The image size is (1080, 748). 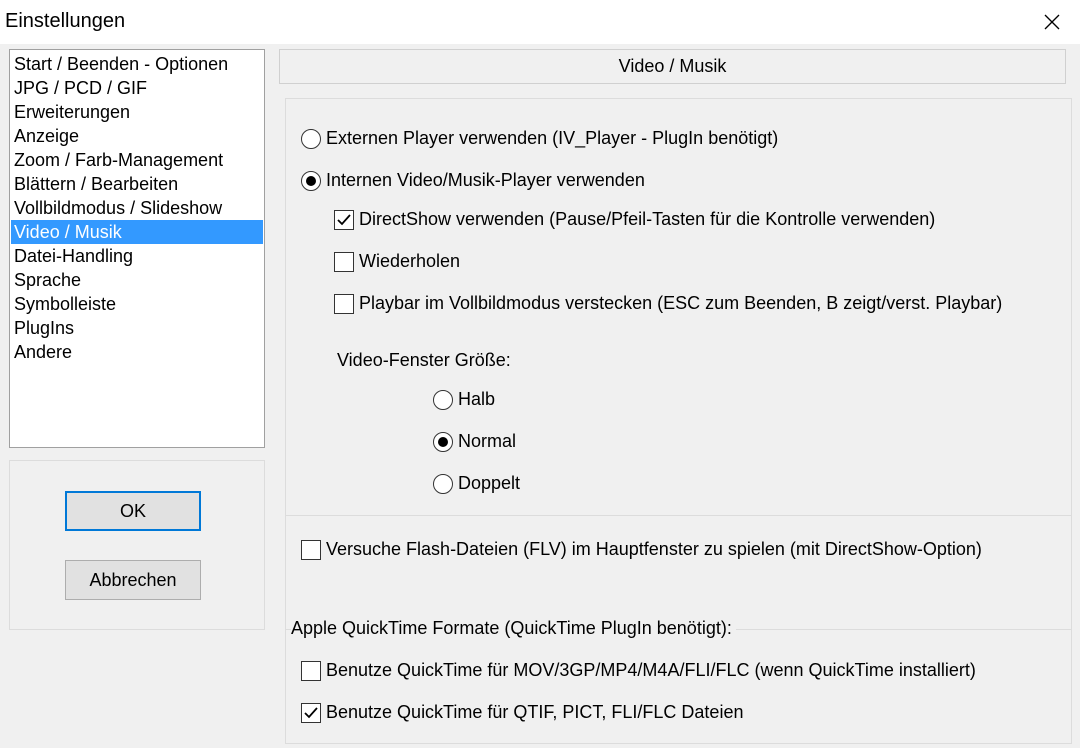 What do you see at coordinates (678, 686) in the screenshot?
I see `quicktime-group` at bounding box center [678, 686].